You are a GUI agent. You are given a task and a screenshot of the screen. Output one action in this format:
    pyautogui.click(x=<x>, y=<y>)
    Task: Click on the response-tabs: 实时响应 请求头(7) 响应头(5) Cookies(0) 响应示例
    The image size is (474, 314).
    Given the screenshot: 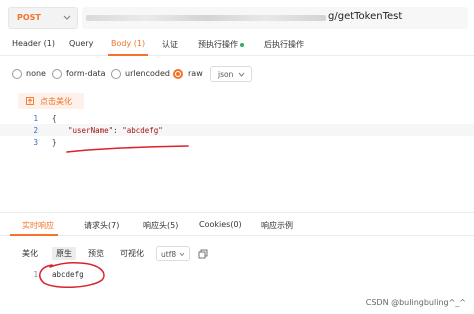 What is the action you would take?
    pyautogui.click(x=237, y=224)
    